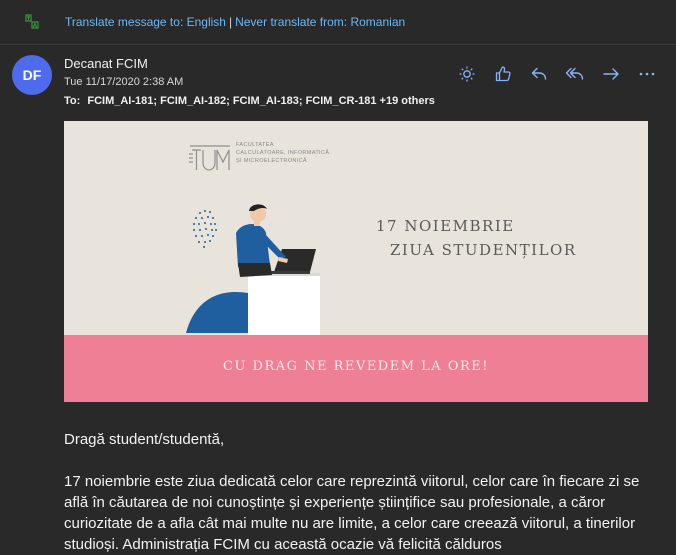 The image size is (676, 555). Describe the element at coordinates (283, 270) in the screenshot. I see `student-illustration` at that location.